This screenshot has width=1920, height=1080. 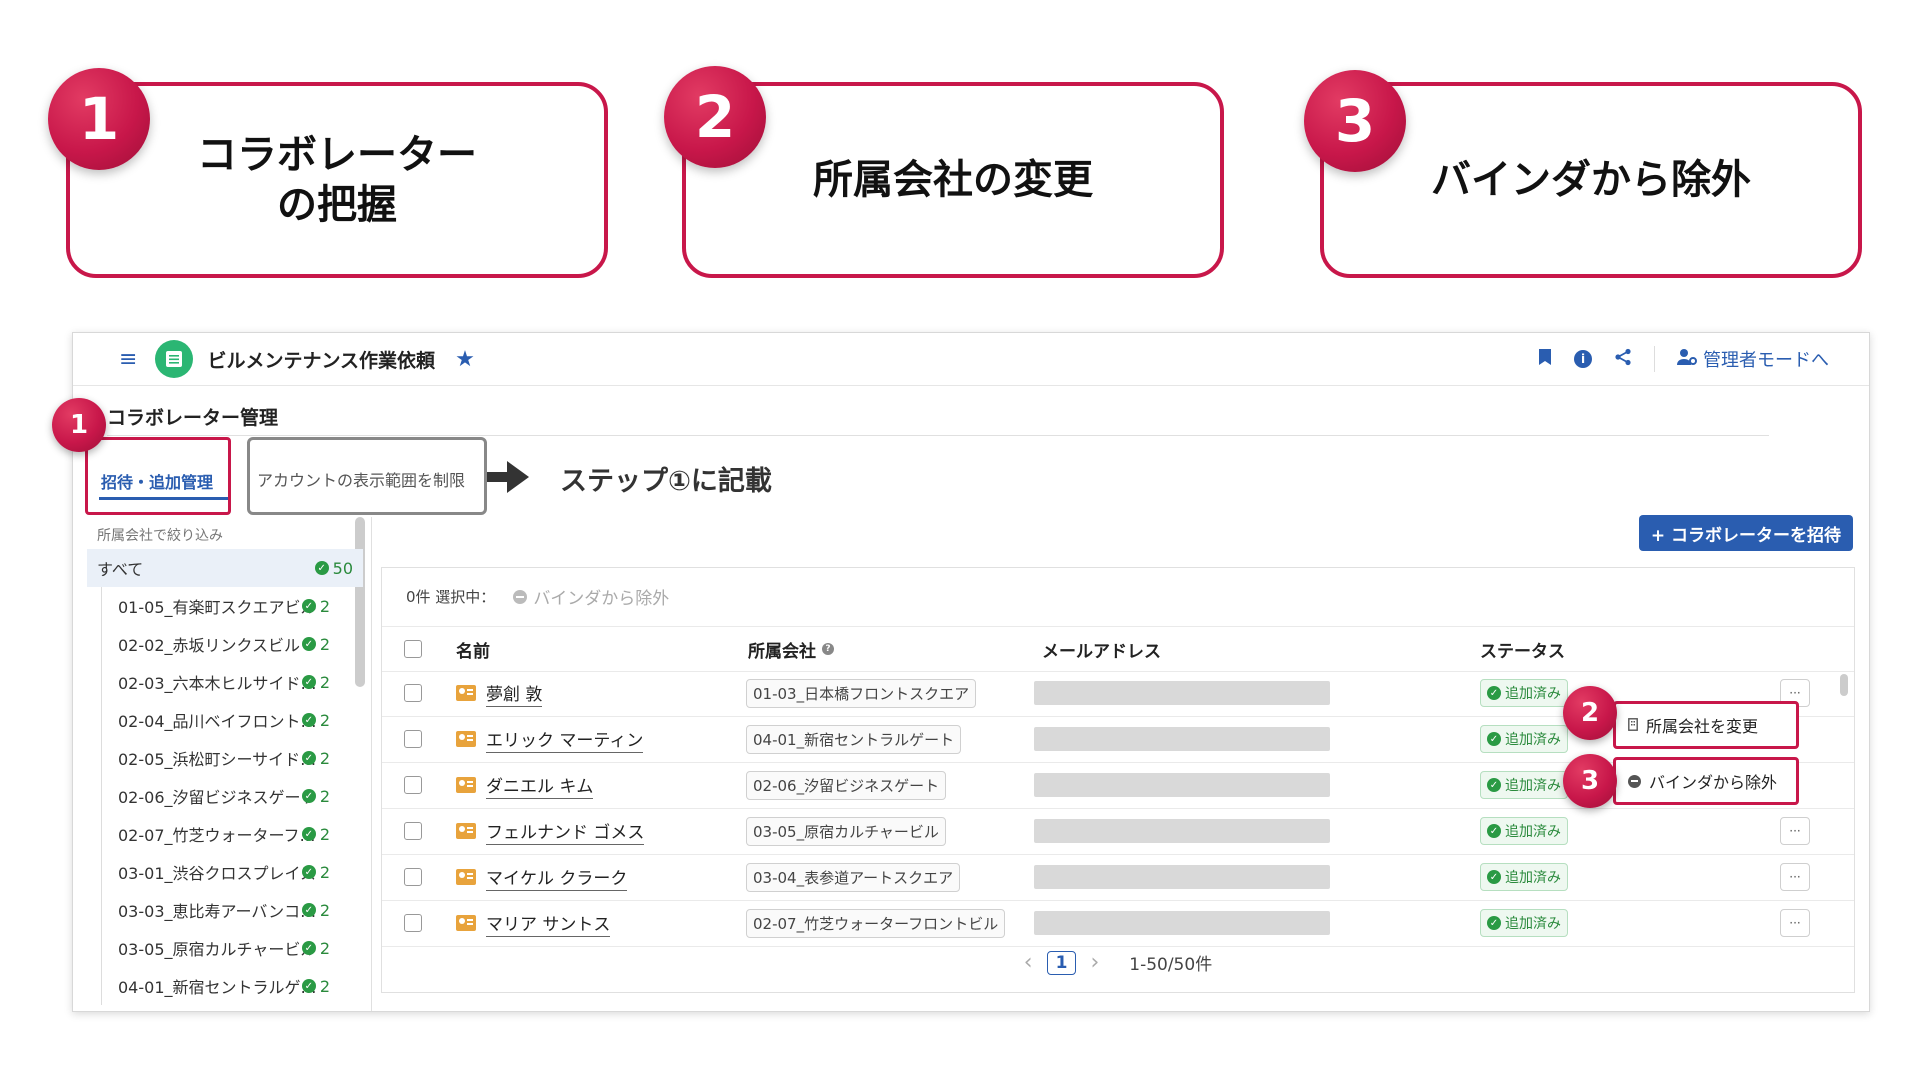 I want to click on row-name: ダニエル キム, so click(x=540, y=785).